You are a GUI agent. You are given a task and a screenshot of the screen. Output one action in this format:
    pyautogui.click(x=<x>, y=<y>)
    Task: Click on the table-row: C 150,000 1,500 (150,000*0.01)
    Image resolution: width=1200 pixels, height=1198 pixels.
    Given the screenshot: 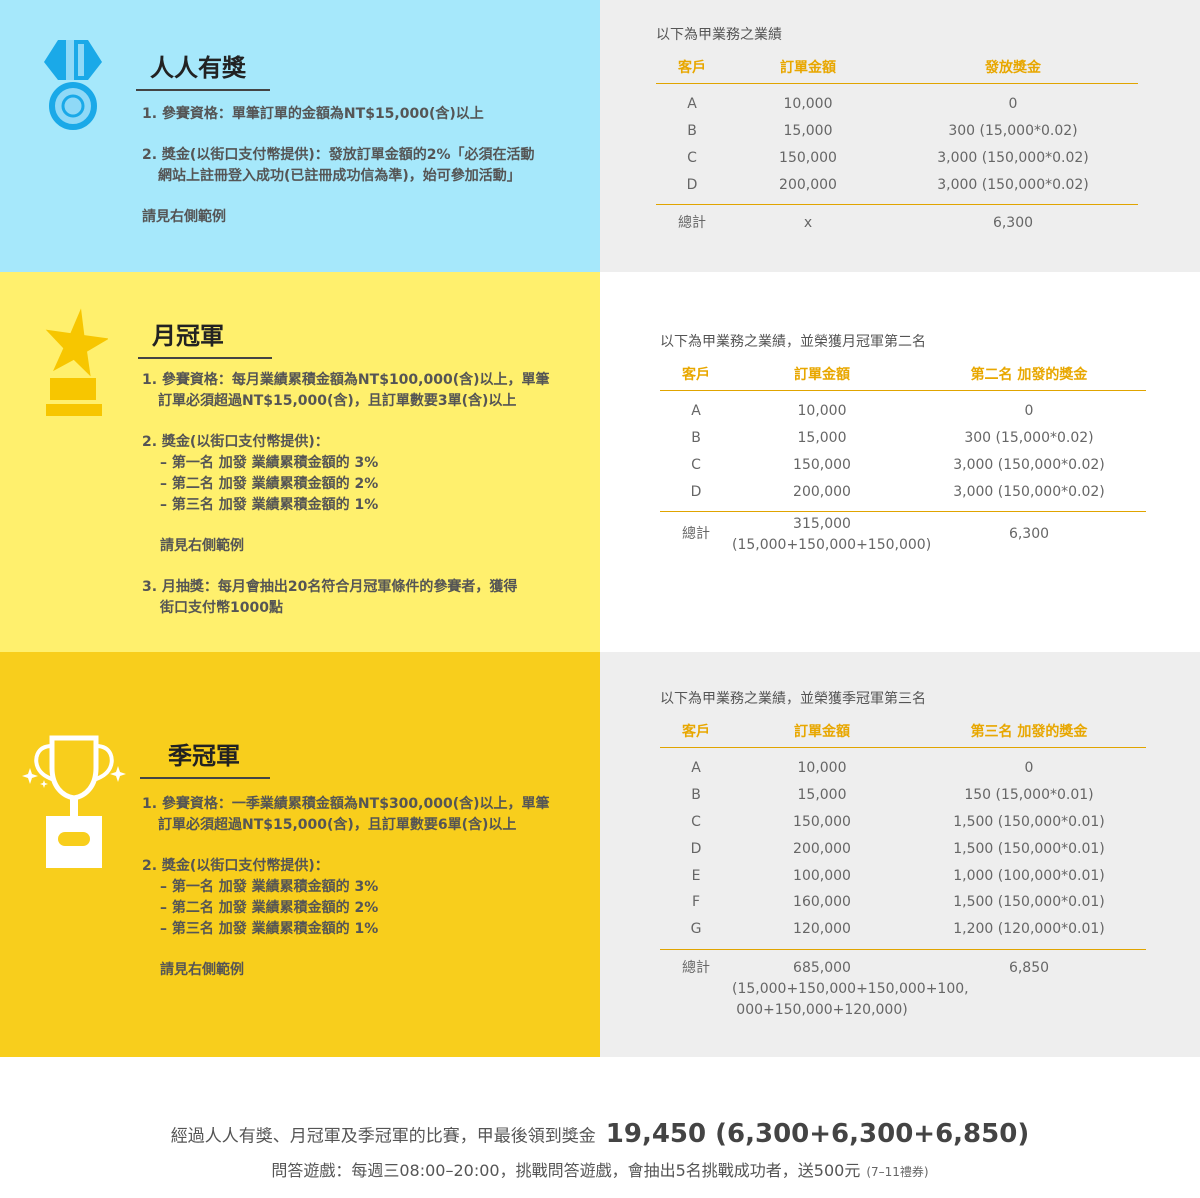 What is the action you would take?
    pyautogui.click(x=898, y=821)
    